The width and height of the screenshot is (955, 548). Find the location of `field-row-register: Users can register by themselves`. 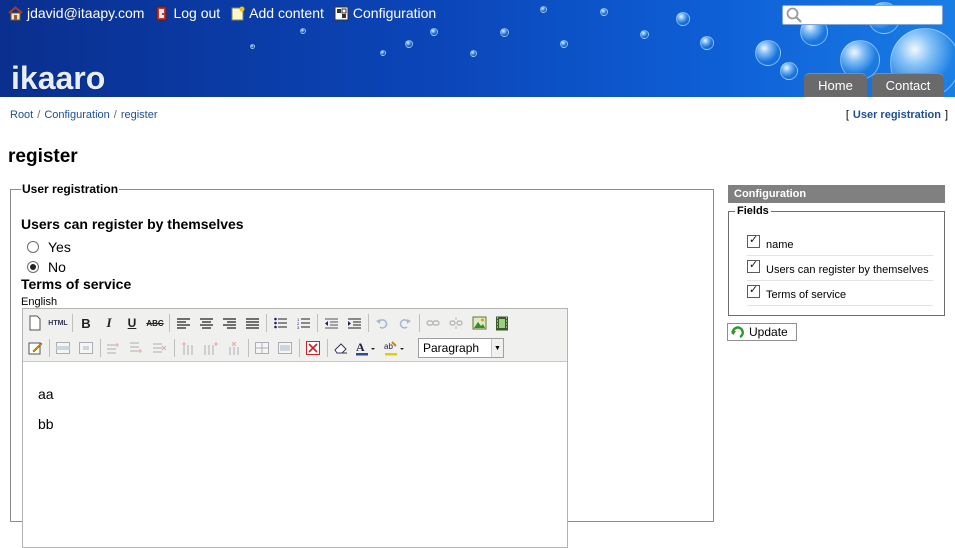

field-row-register: Users can register by themselves is located at coordinates (840, 269).